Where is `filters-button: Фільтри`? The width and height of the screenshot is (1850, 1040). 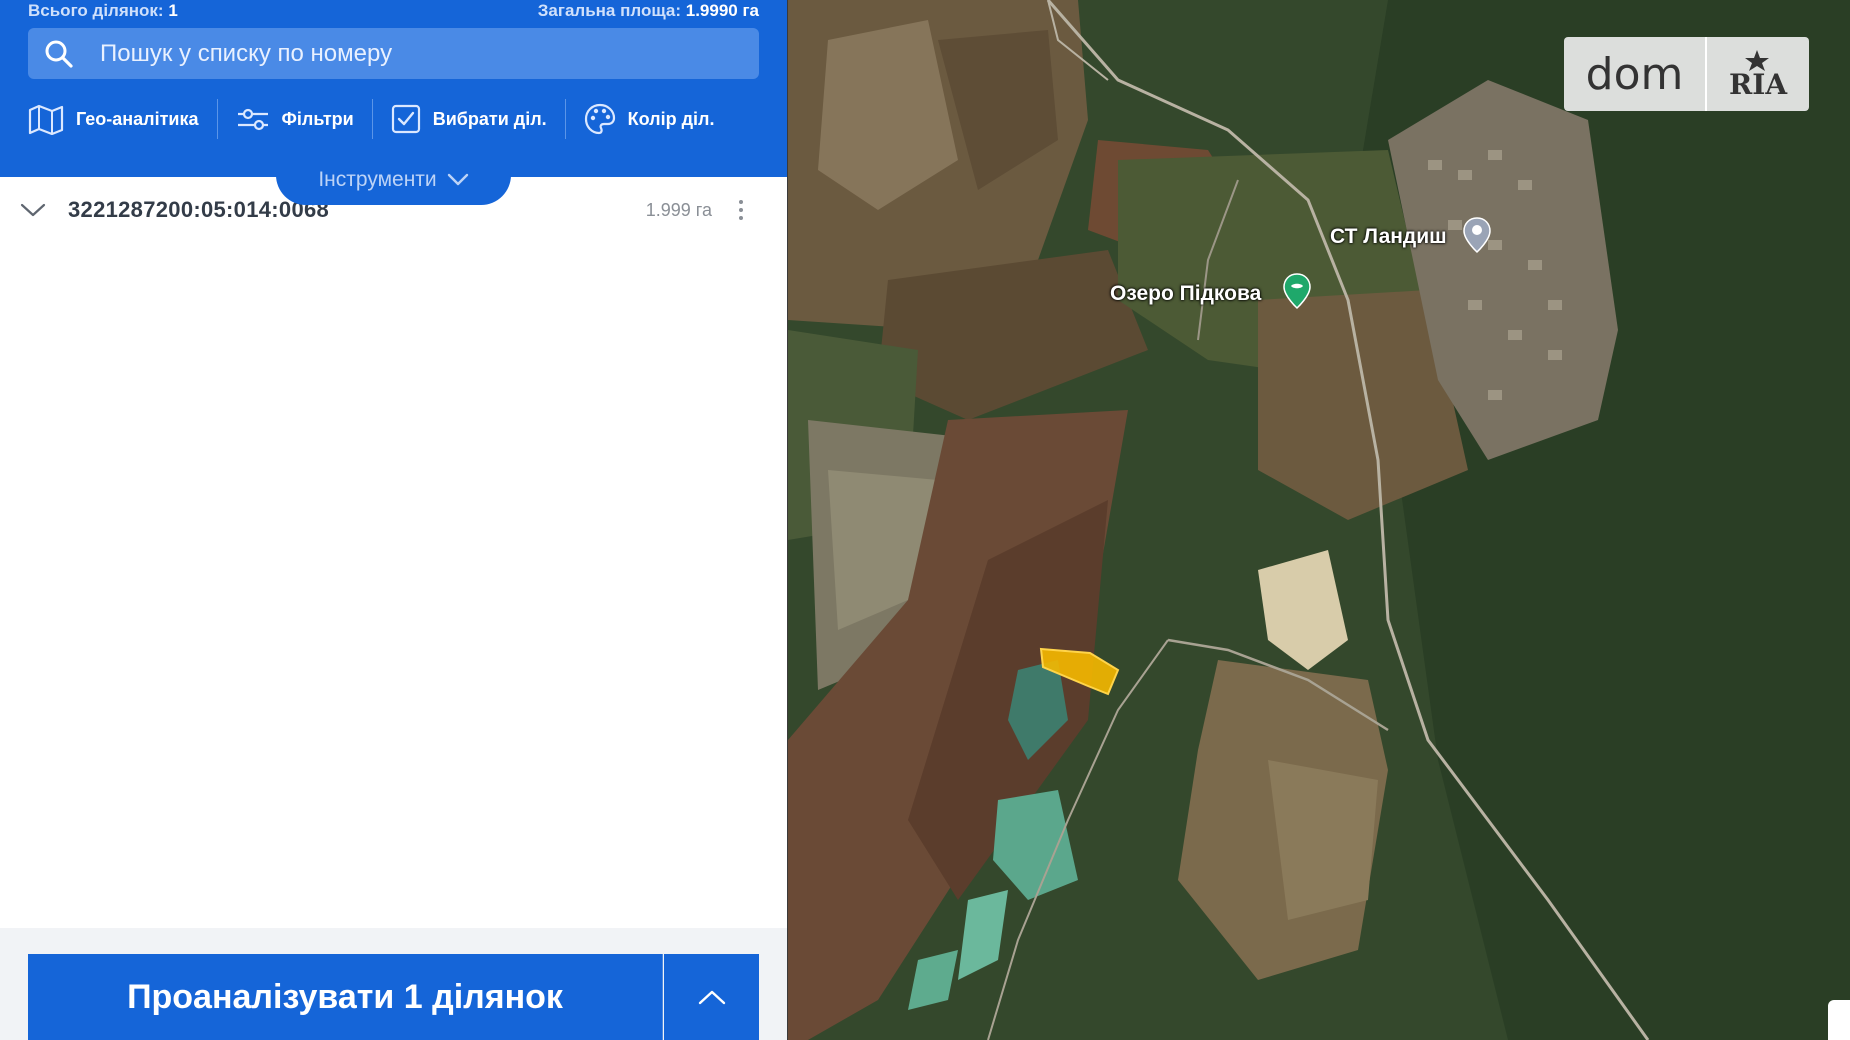
filters-button: Фільтри is located at coordinates (295, 119).